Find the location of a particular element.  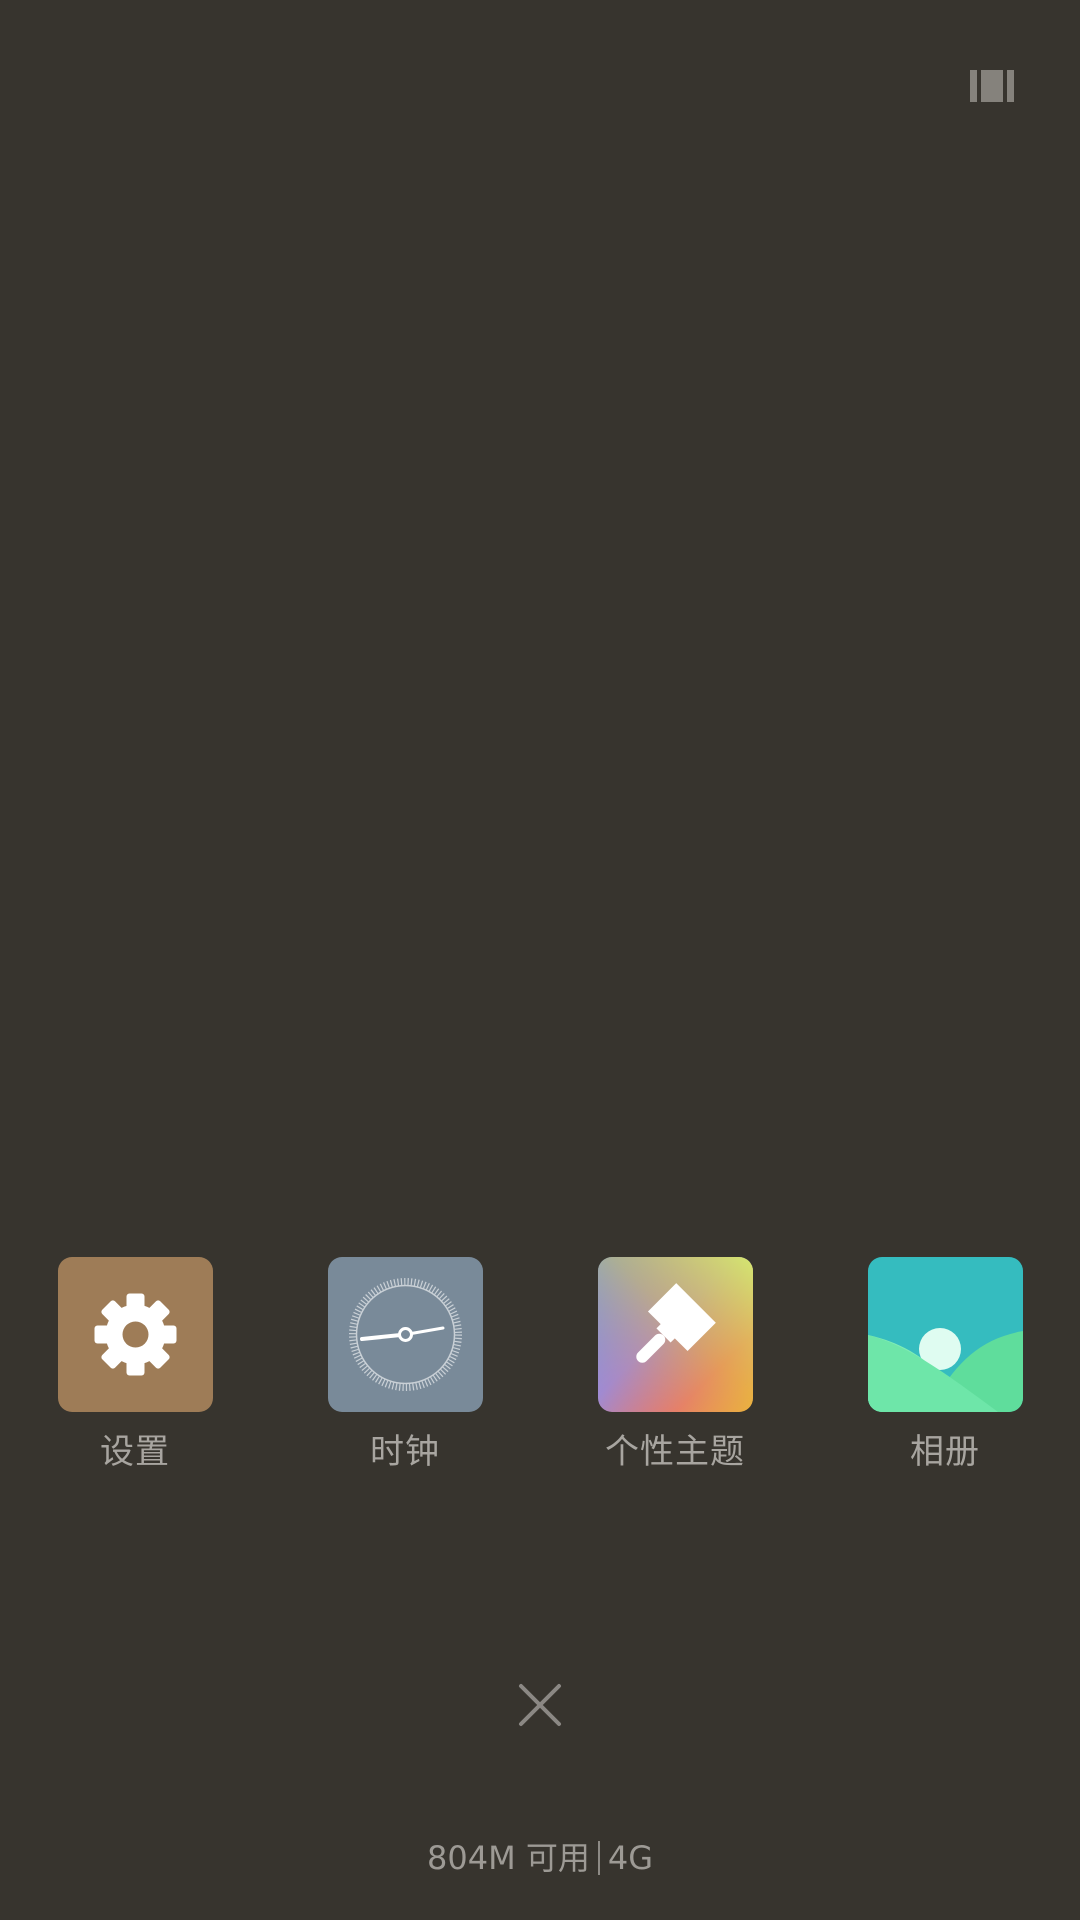

view-toggle-icon is located at coordinates (992, 86).